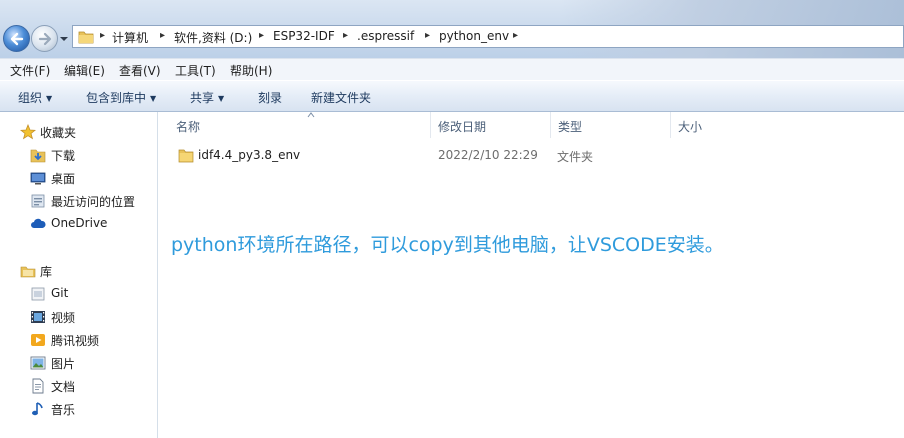  Describe the element at coordinates (84, 70) in the screenshot. I see `menu-edit: 编辑(E)` at that location.